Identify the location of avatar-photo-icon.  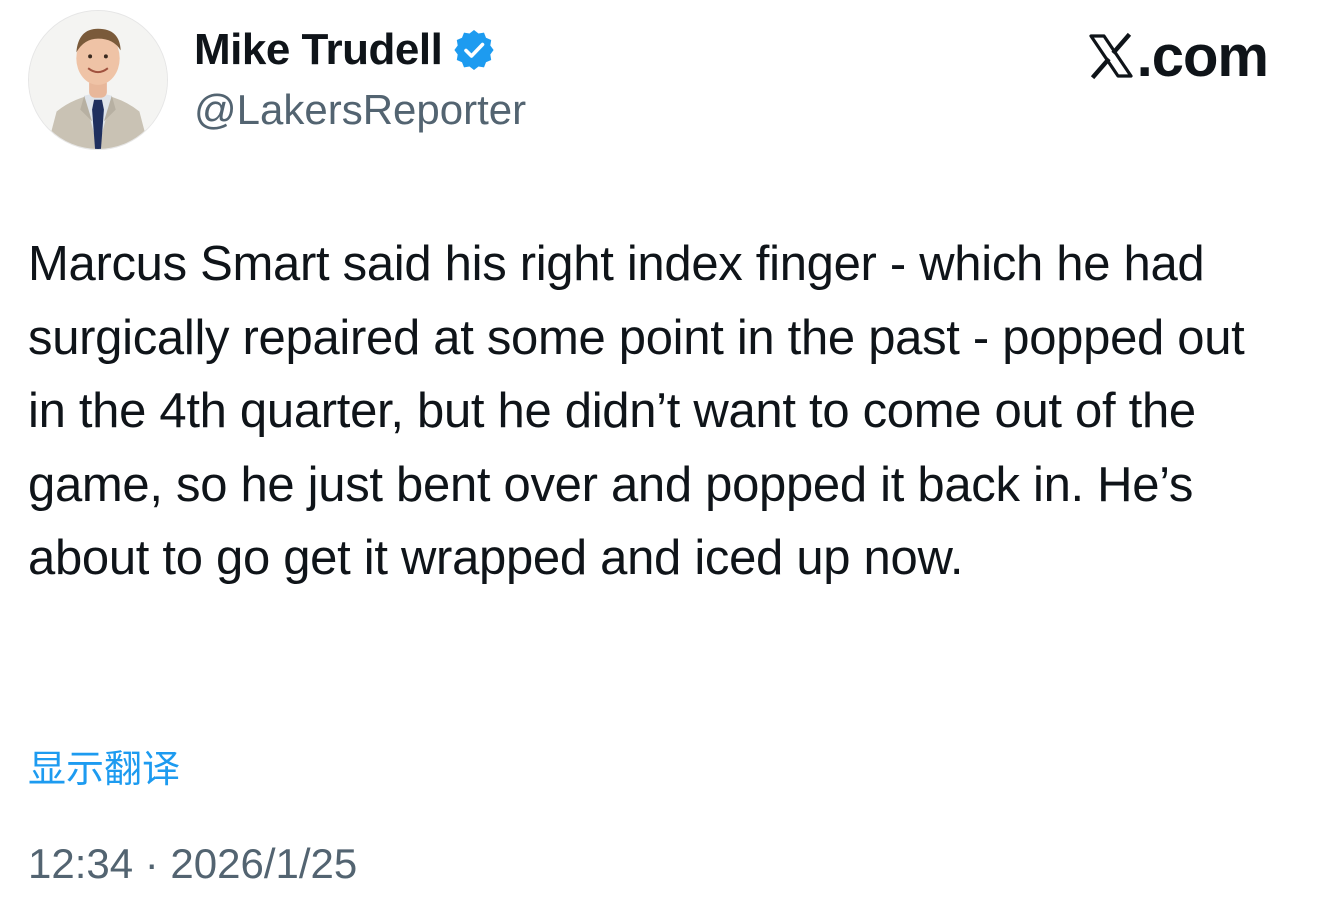
(98, 80).